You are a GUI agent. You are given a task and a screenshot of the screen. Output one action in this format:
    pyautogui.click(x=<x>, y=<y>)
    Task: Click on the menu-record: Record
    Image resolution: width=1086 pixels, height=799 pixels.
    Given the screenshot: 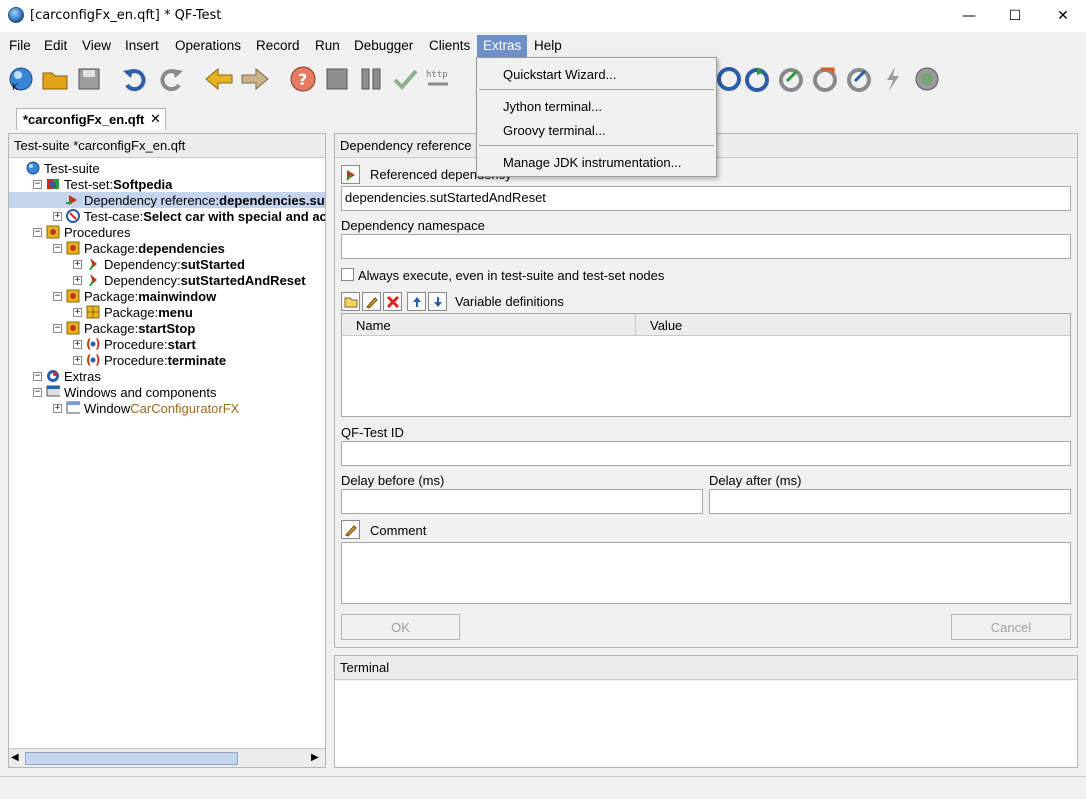 What is the action you would take?
    pyautogui.click(x=278, y=46)
    